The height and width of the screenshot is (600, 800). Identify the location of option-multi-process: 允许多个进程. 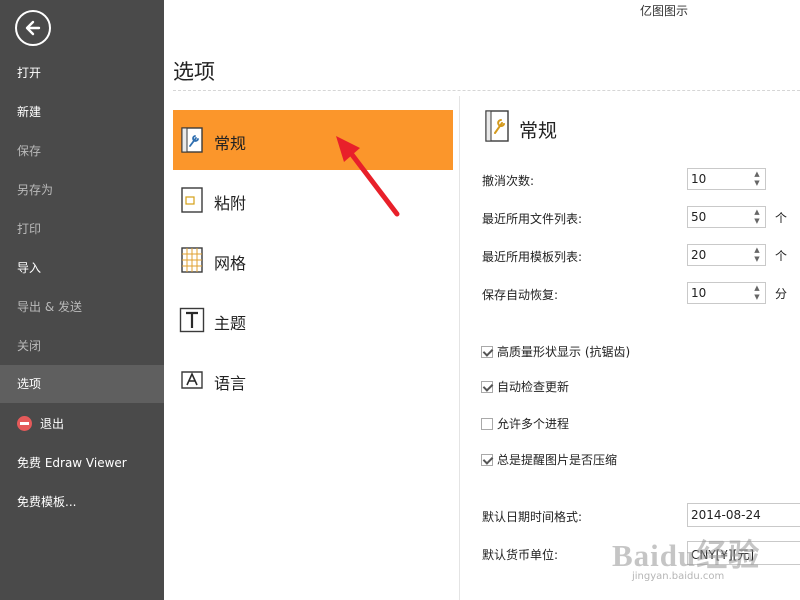
(525, 423).